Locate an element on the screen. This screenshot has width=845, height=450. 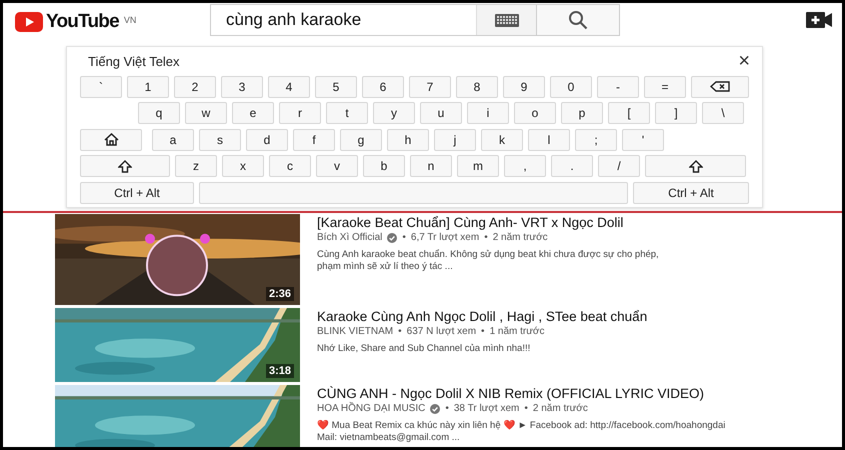
video-description: Nhớ Like, Share and Sub Channel của mình nha!!! is located at coordinates (424, 348).